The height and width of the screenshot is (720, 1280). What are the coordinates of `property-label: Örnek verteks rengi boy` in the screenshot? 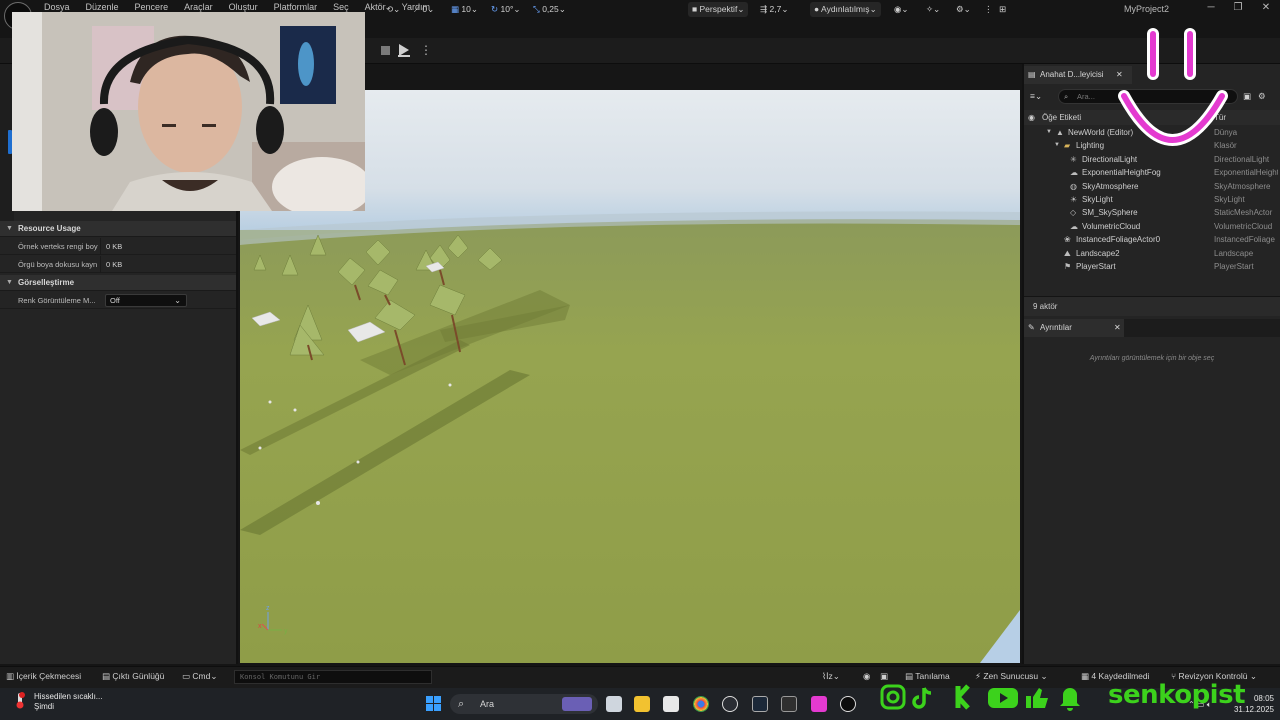 It's located at (58, 246).